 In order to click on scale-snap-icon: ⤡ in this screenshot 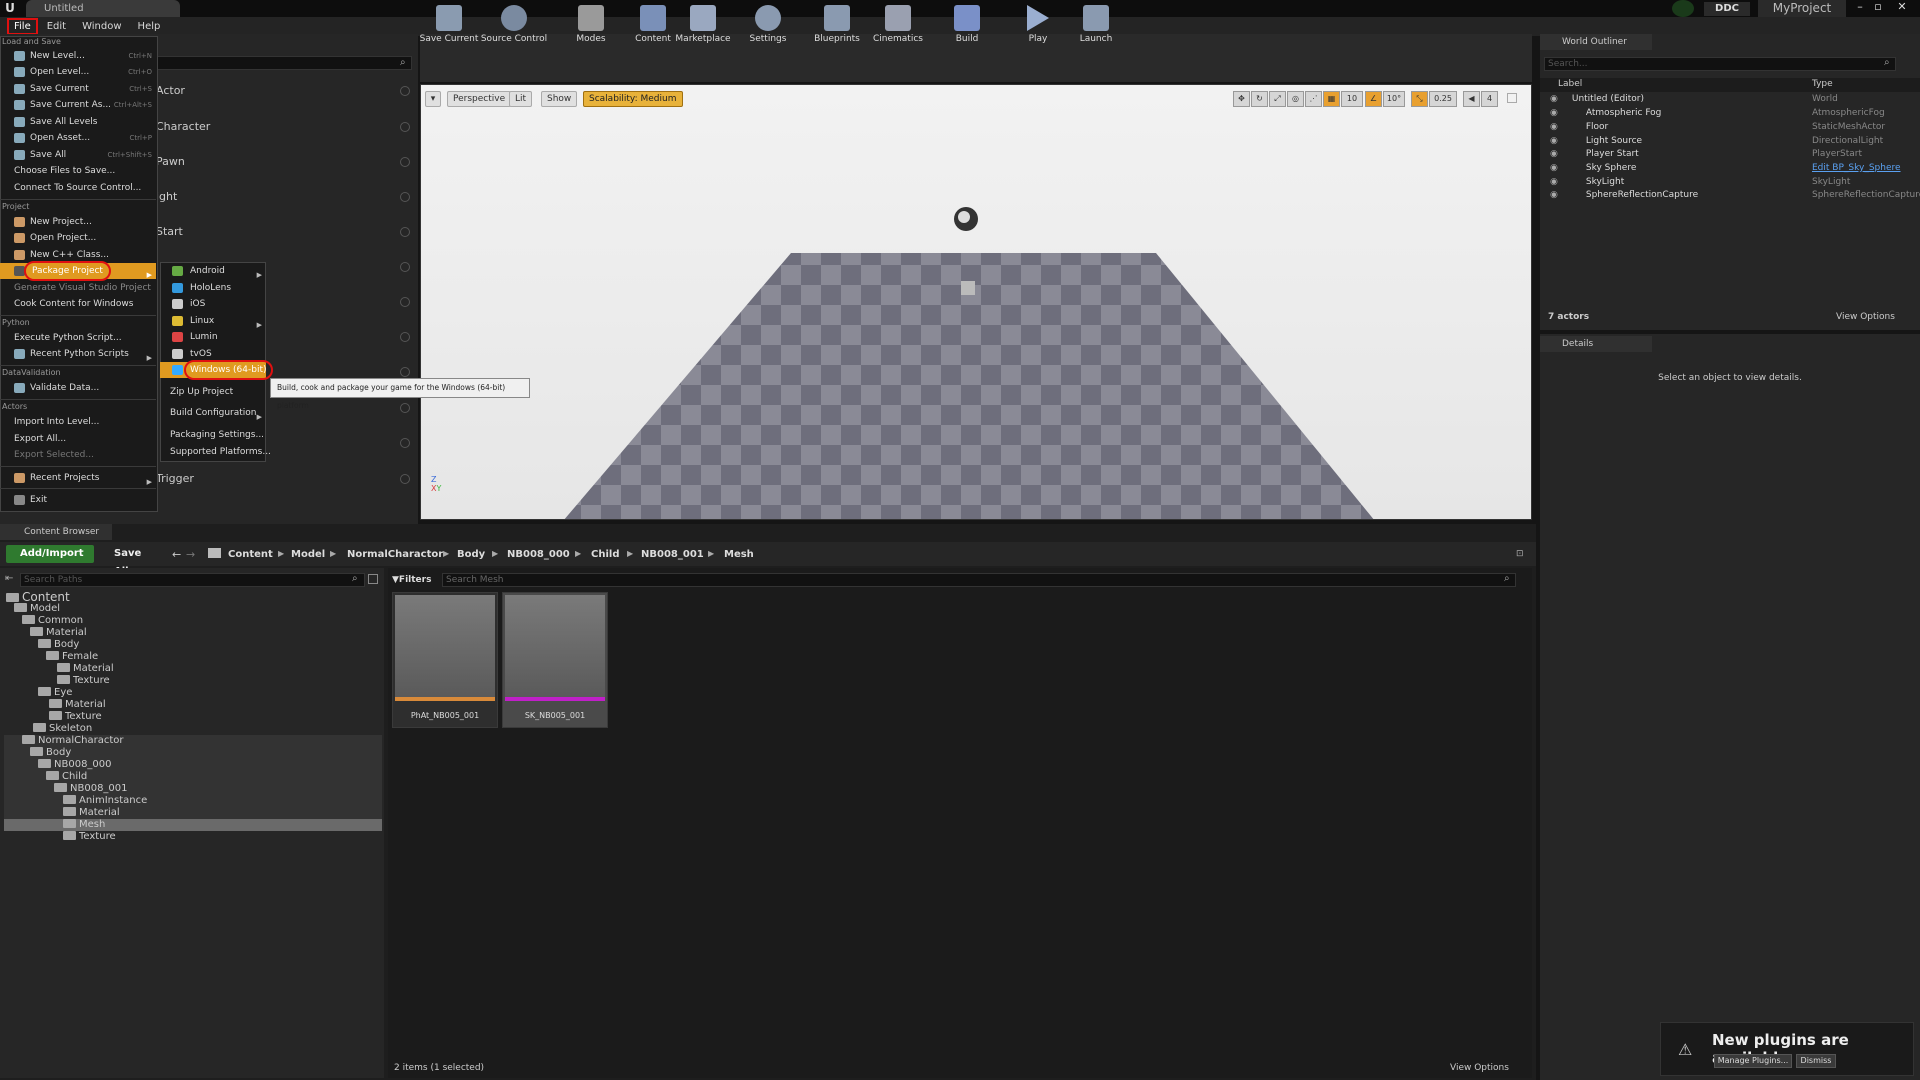, I will do `click(1419, 99)`.